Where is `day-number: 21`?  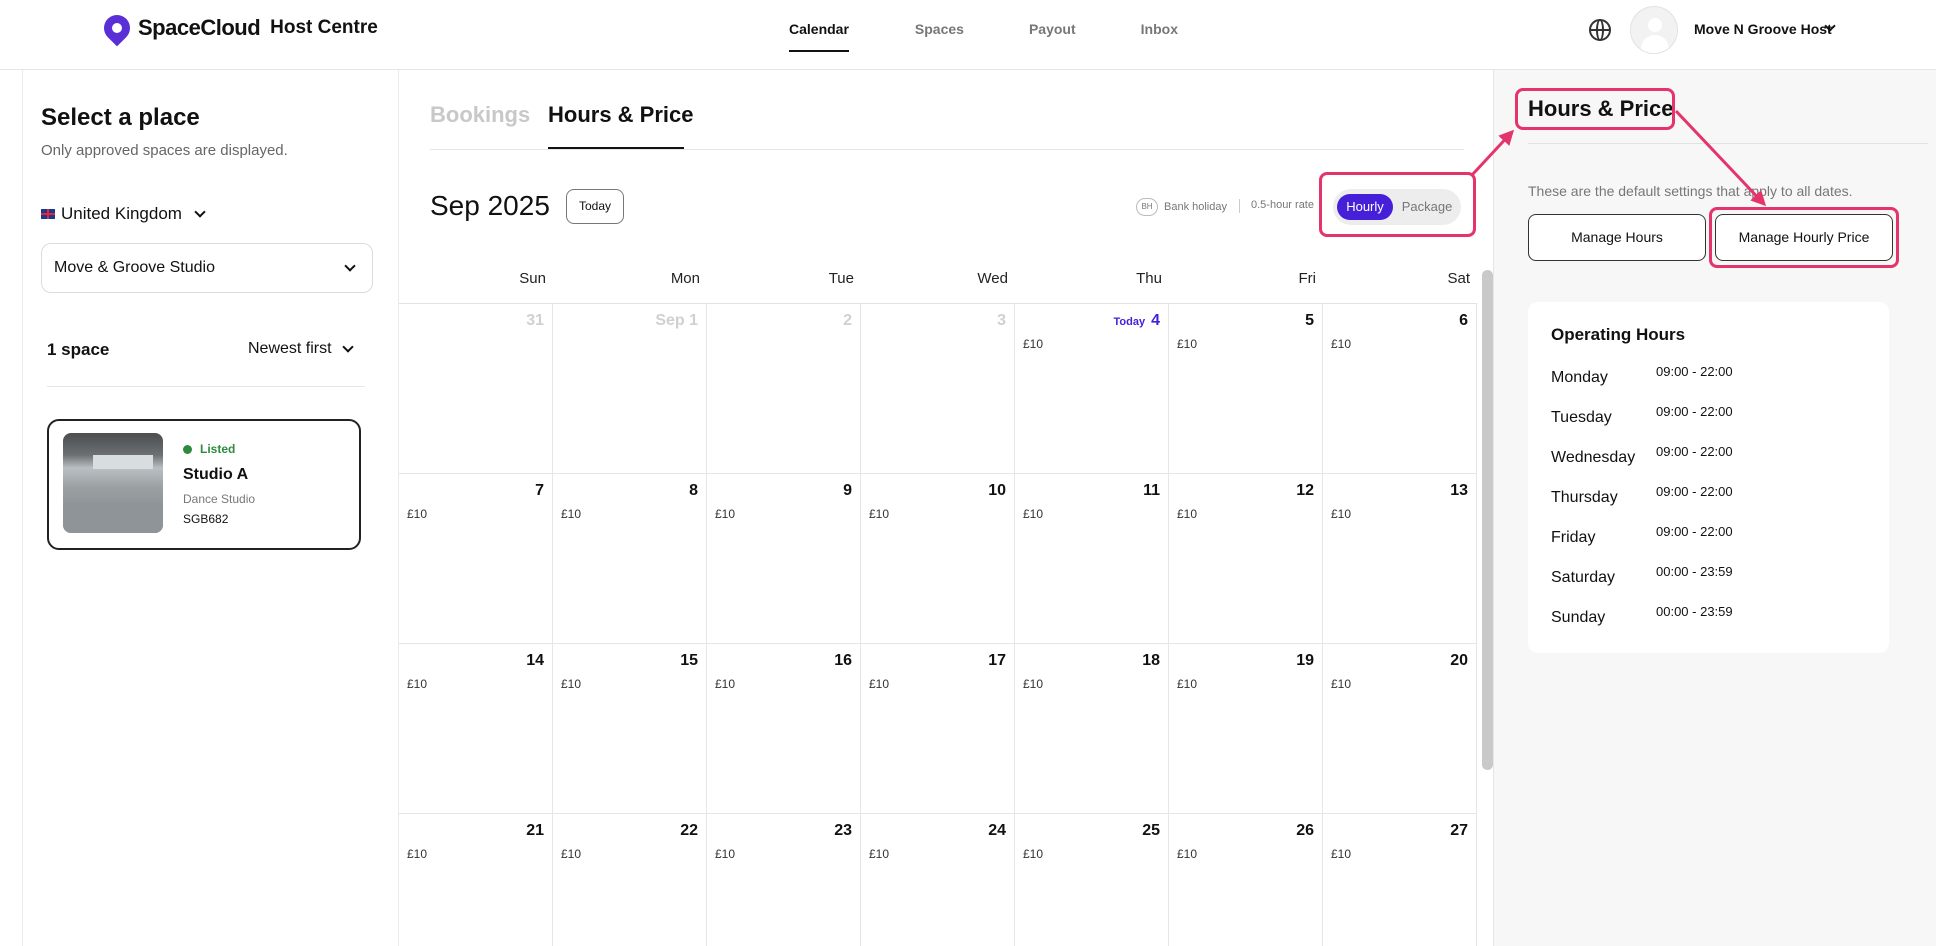 day-number: 21 is located at coordinates (535, 831).